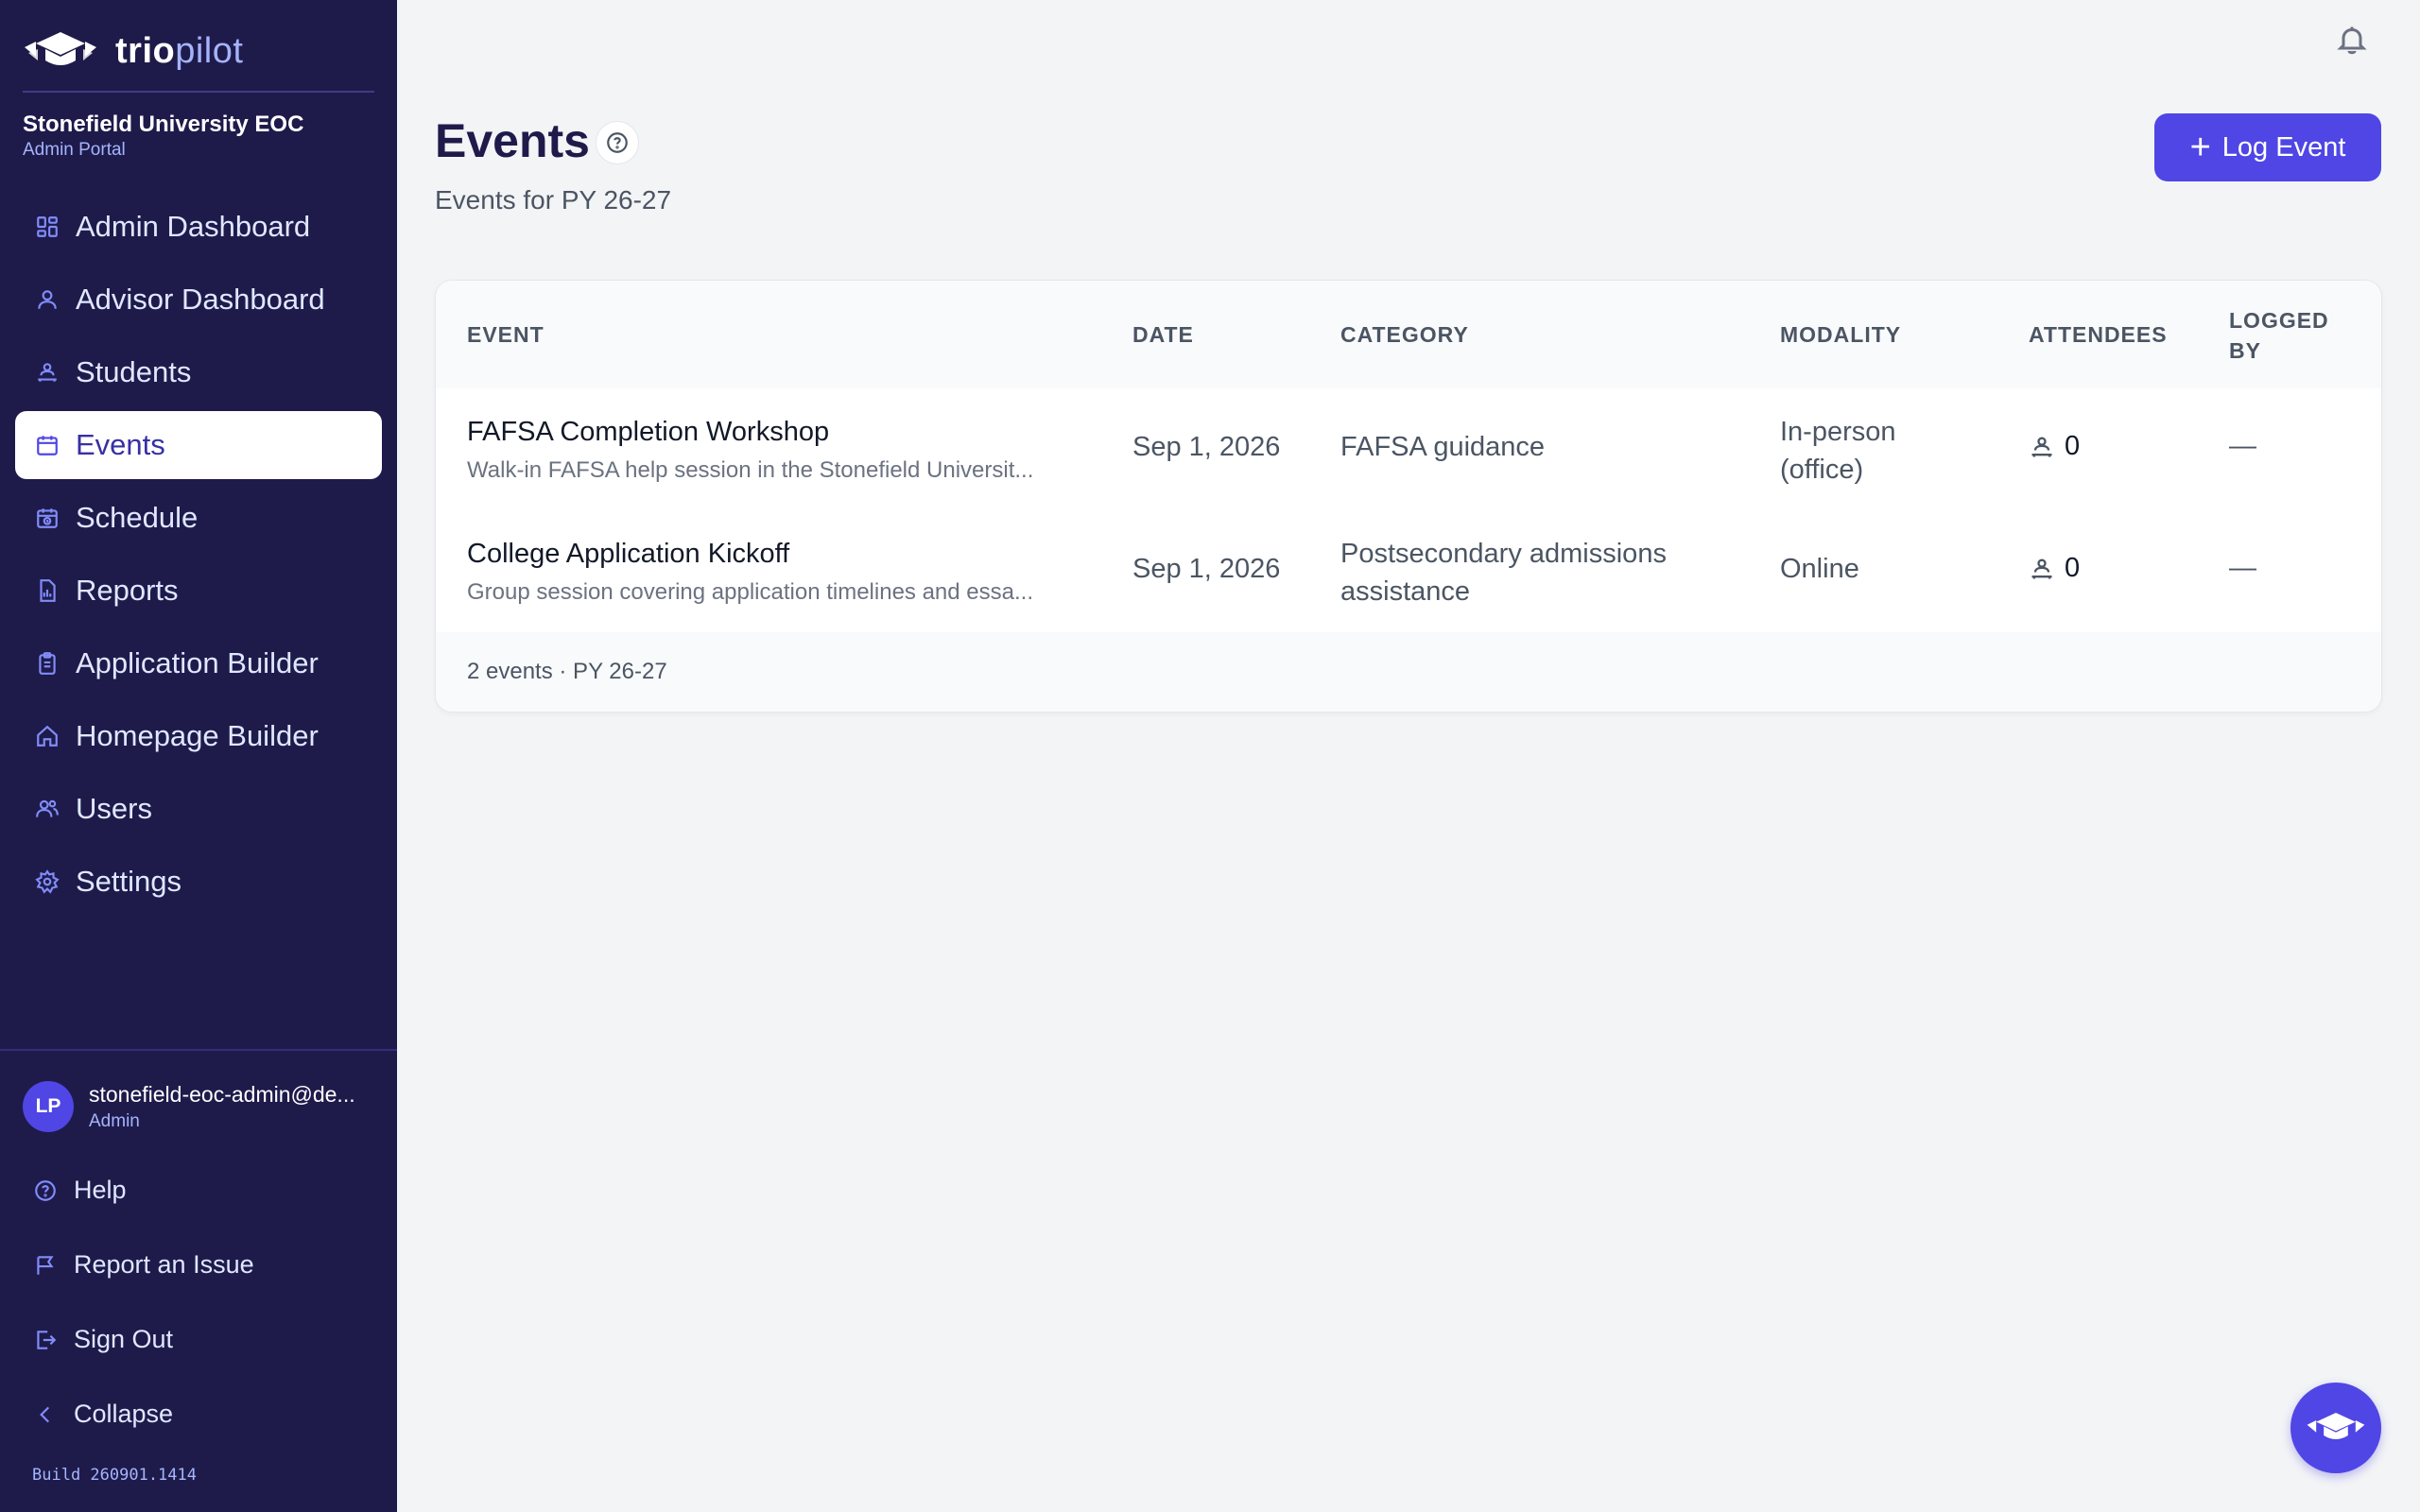 This screenshot has width=2420, height=1512. I want to click on sidebar-item-reports: Reports, so click(198, 591).